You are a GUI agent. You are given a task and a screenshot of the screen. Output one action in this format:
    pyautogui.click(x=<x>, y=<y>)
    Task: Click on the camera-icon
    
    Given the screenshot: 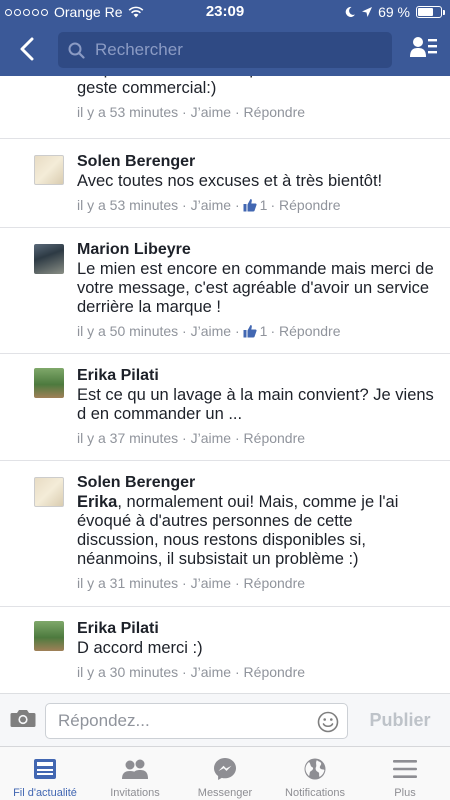 What is the action you would take?
    pyautogui.click(x=23, y=718)
    